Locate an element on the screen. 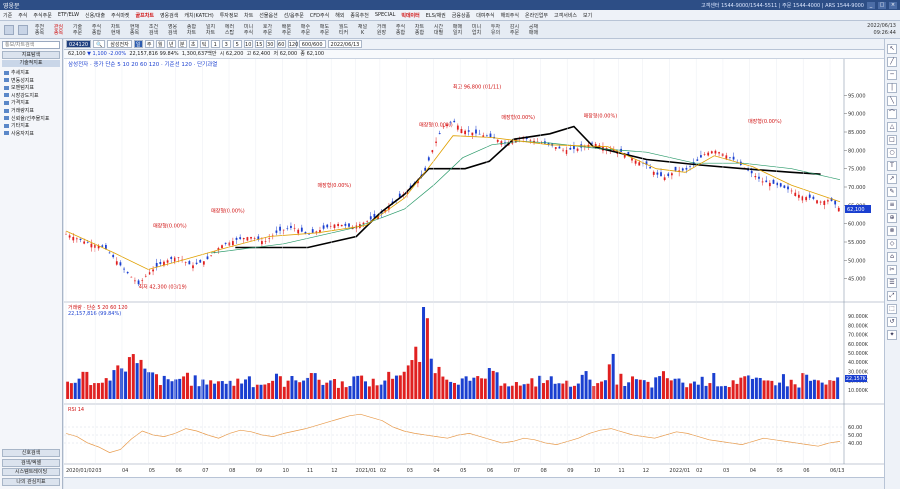 Image resolution: width=900 pixels, height=489 pixels. drawing-tool-icon: │ is located at coordinates (892, 88).